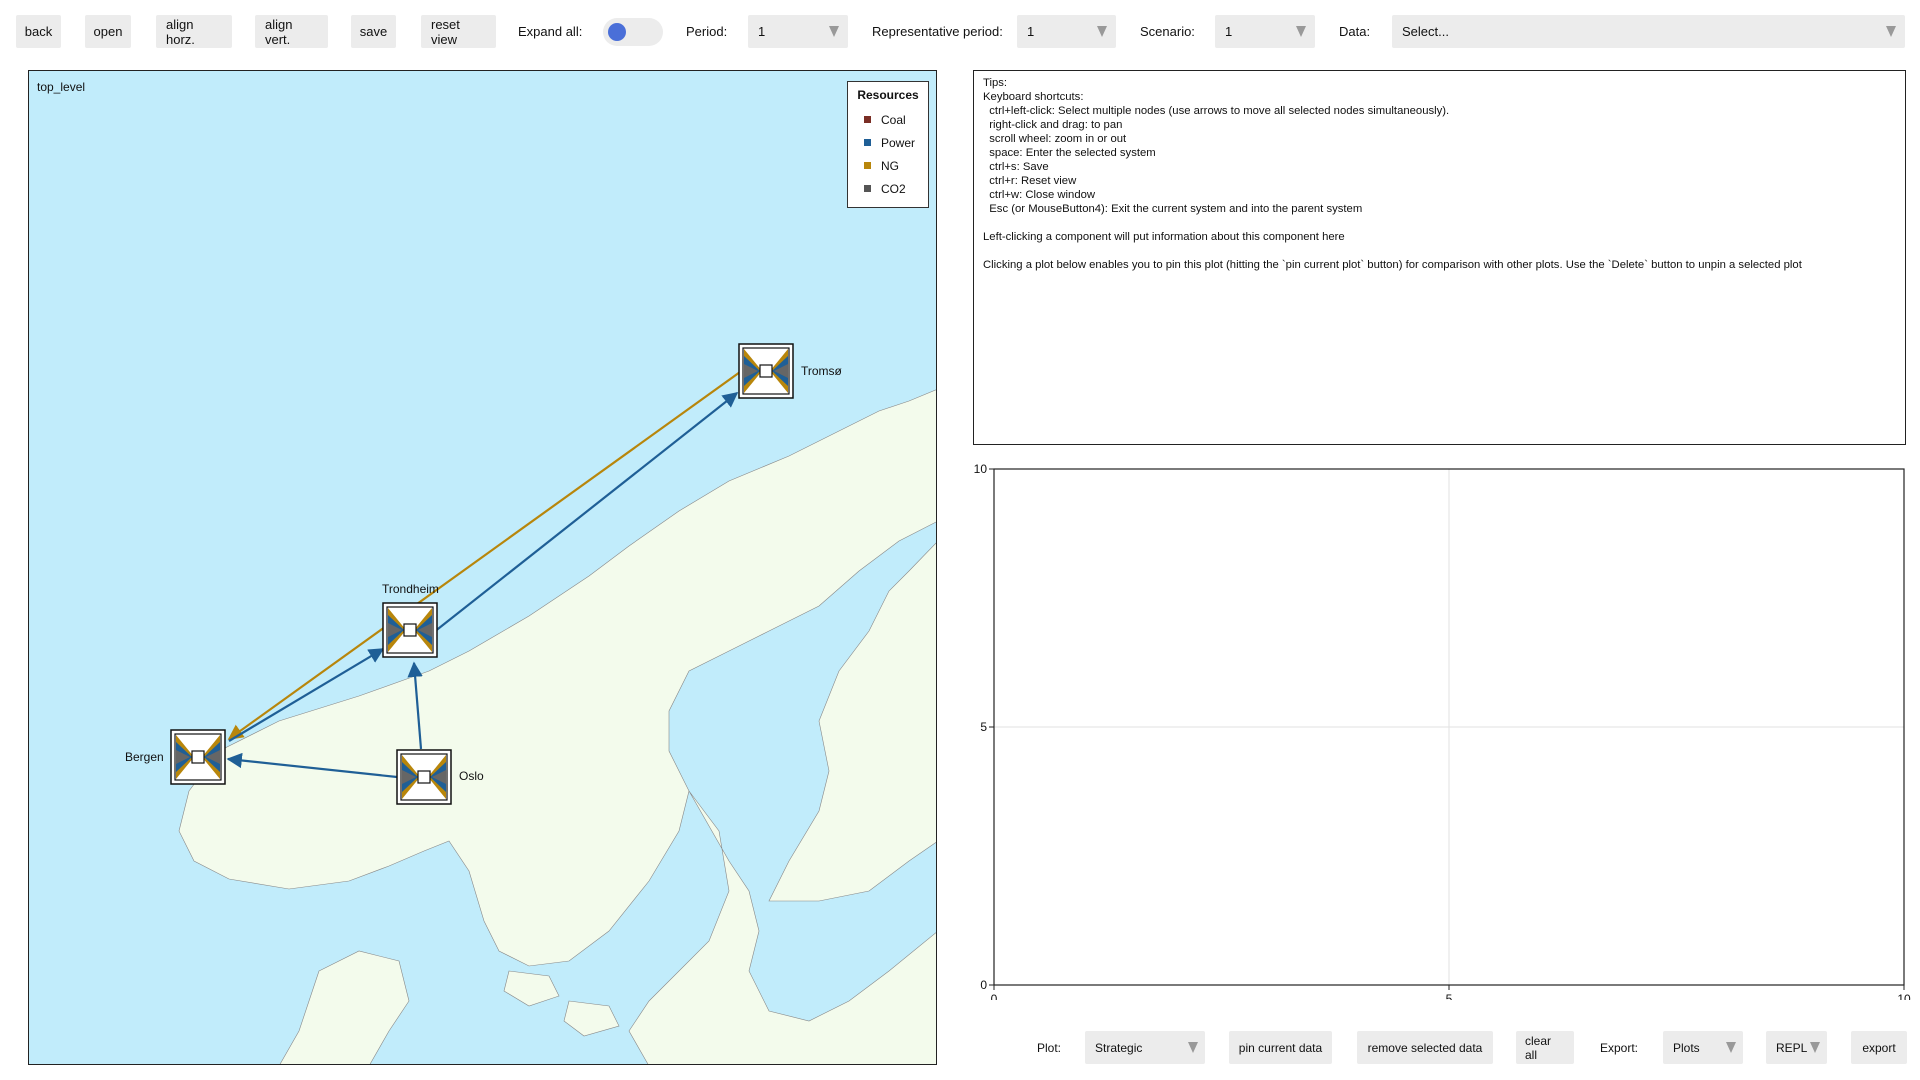 The height and width of the screenshot is (1080, 1920). Describe the element at coordinates (1033, 97) in the screenshot. I see `info-line: Keyboard shortcuts:` at that location.